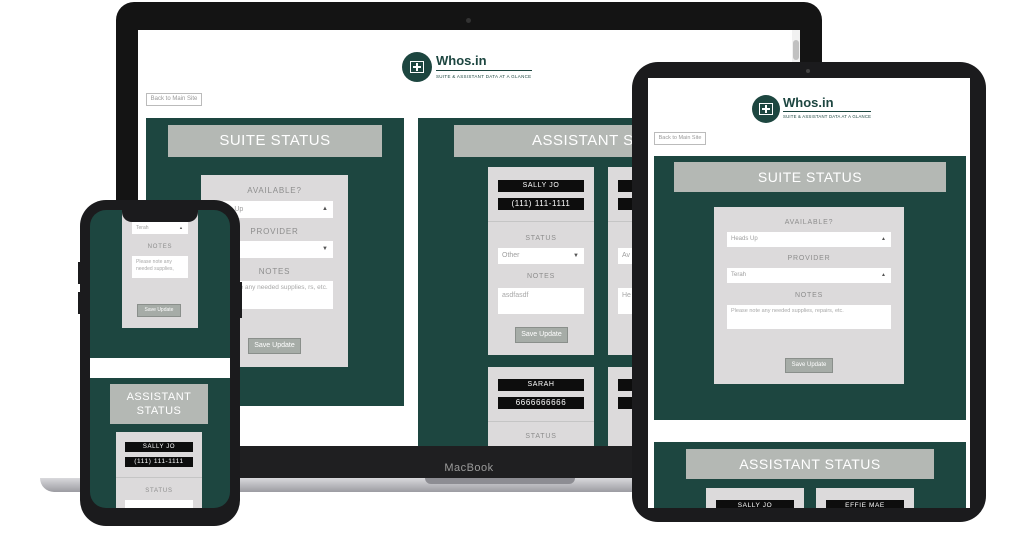  Describe the element at coordinates (541, 256) in the screenshot. I see `status-select: Other ▼︎` at that location.